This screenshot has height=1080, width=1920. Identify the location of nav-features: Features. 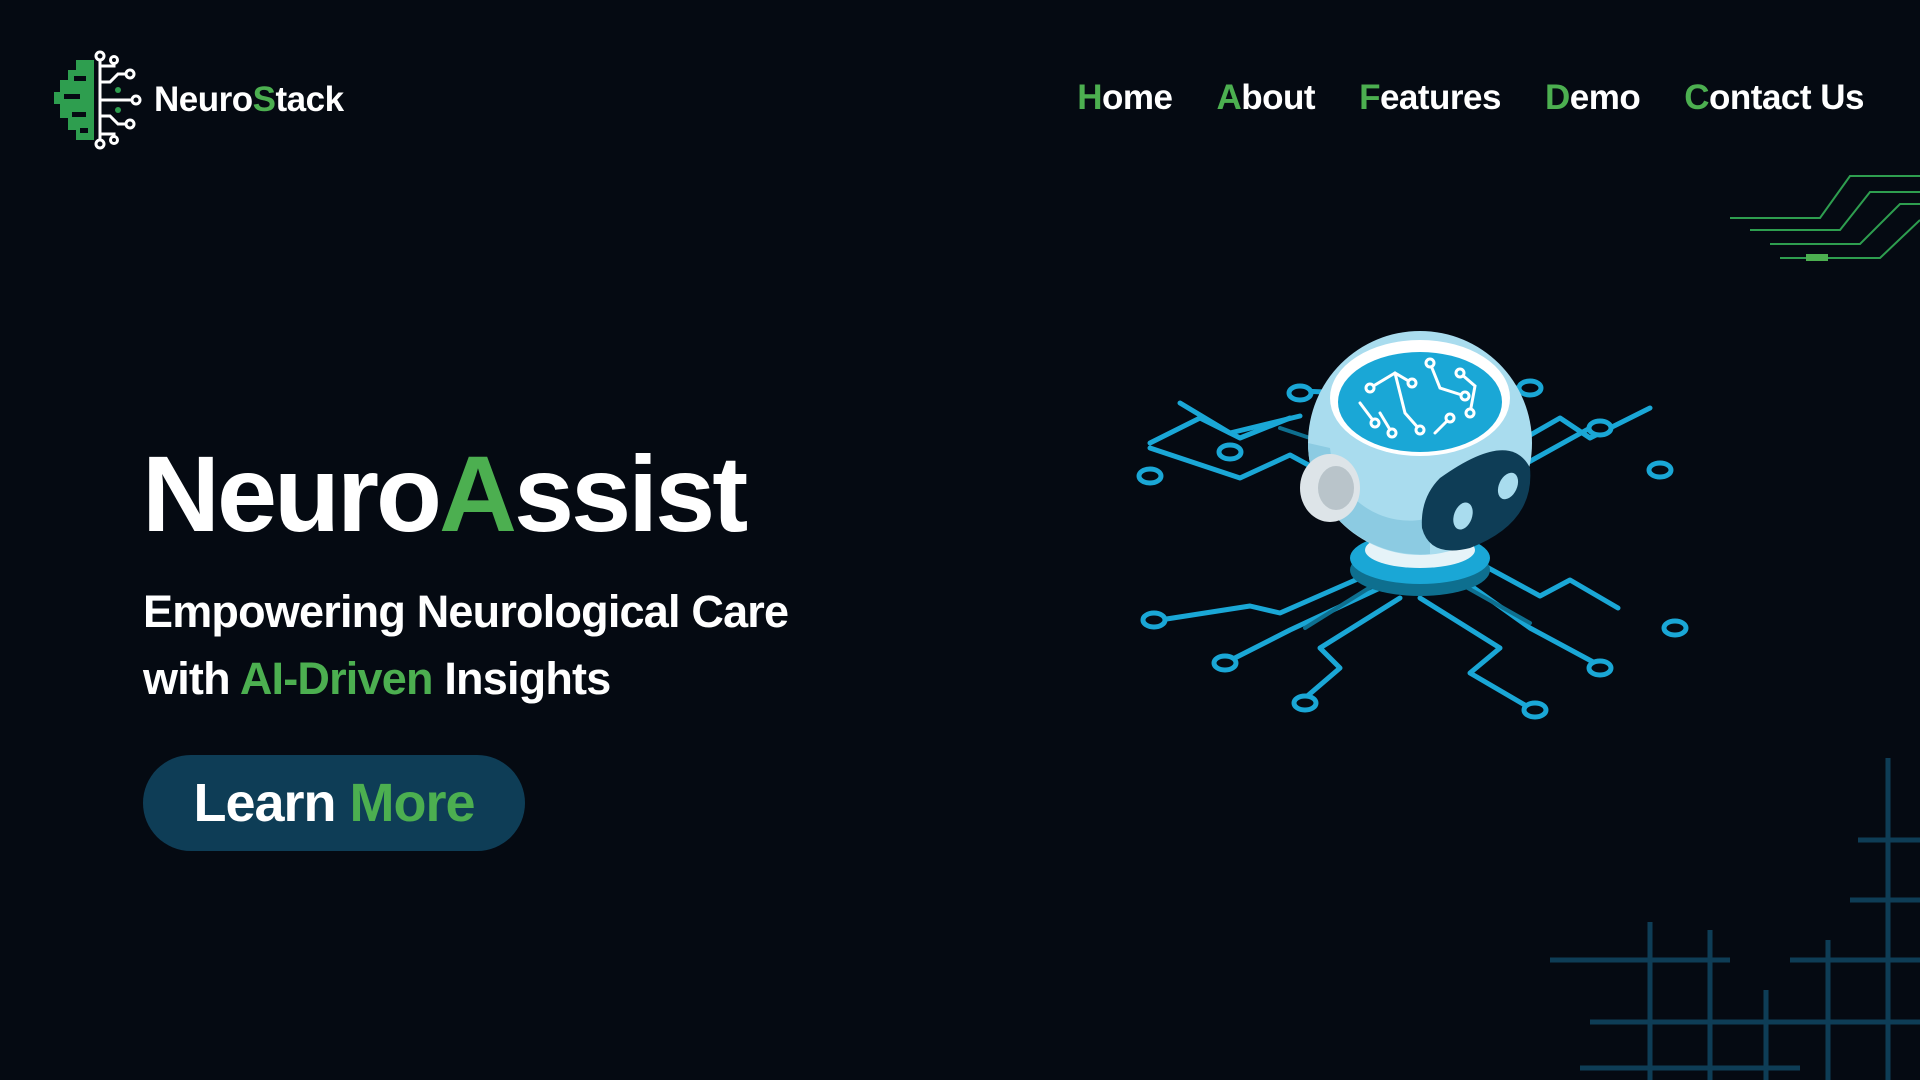
(1430, 98).